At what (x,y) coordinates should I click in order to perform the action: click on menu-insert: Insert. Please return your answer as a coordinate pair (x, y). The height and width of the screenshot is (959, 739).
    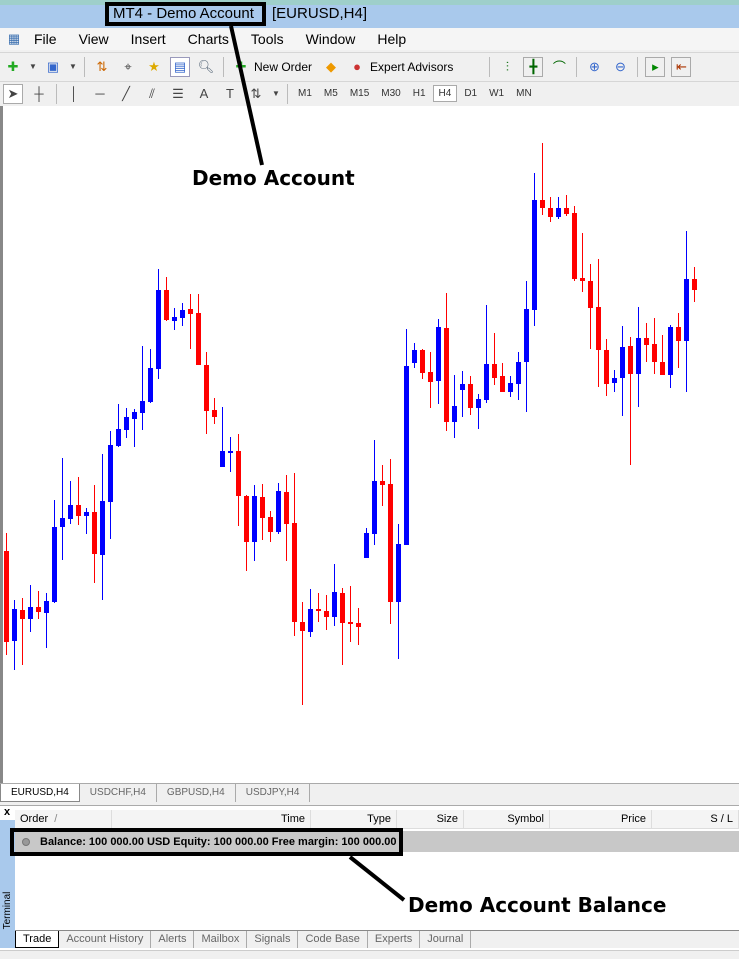
    Looking at the image, I should click on (148, 39).